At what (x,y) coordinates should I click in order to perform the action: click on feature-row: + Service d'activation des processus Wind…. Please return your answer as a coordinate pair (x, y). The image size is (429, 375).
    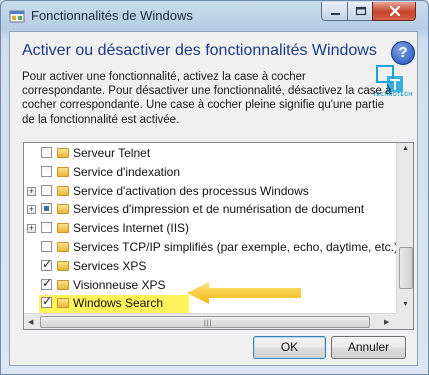
    Looking at the image, I should click on (210, 192).